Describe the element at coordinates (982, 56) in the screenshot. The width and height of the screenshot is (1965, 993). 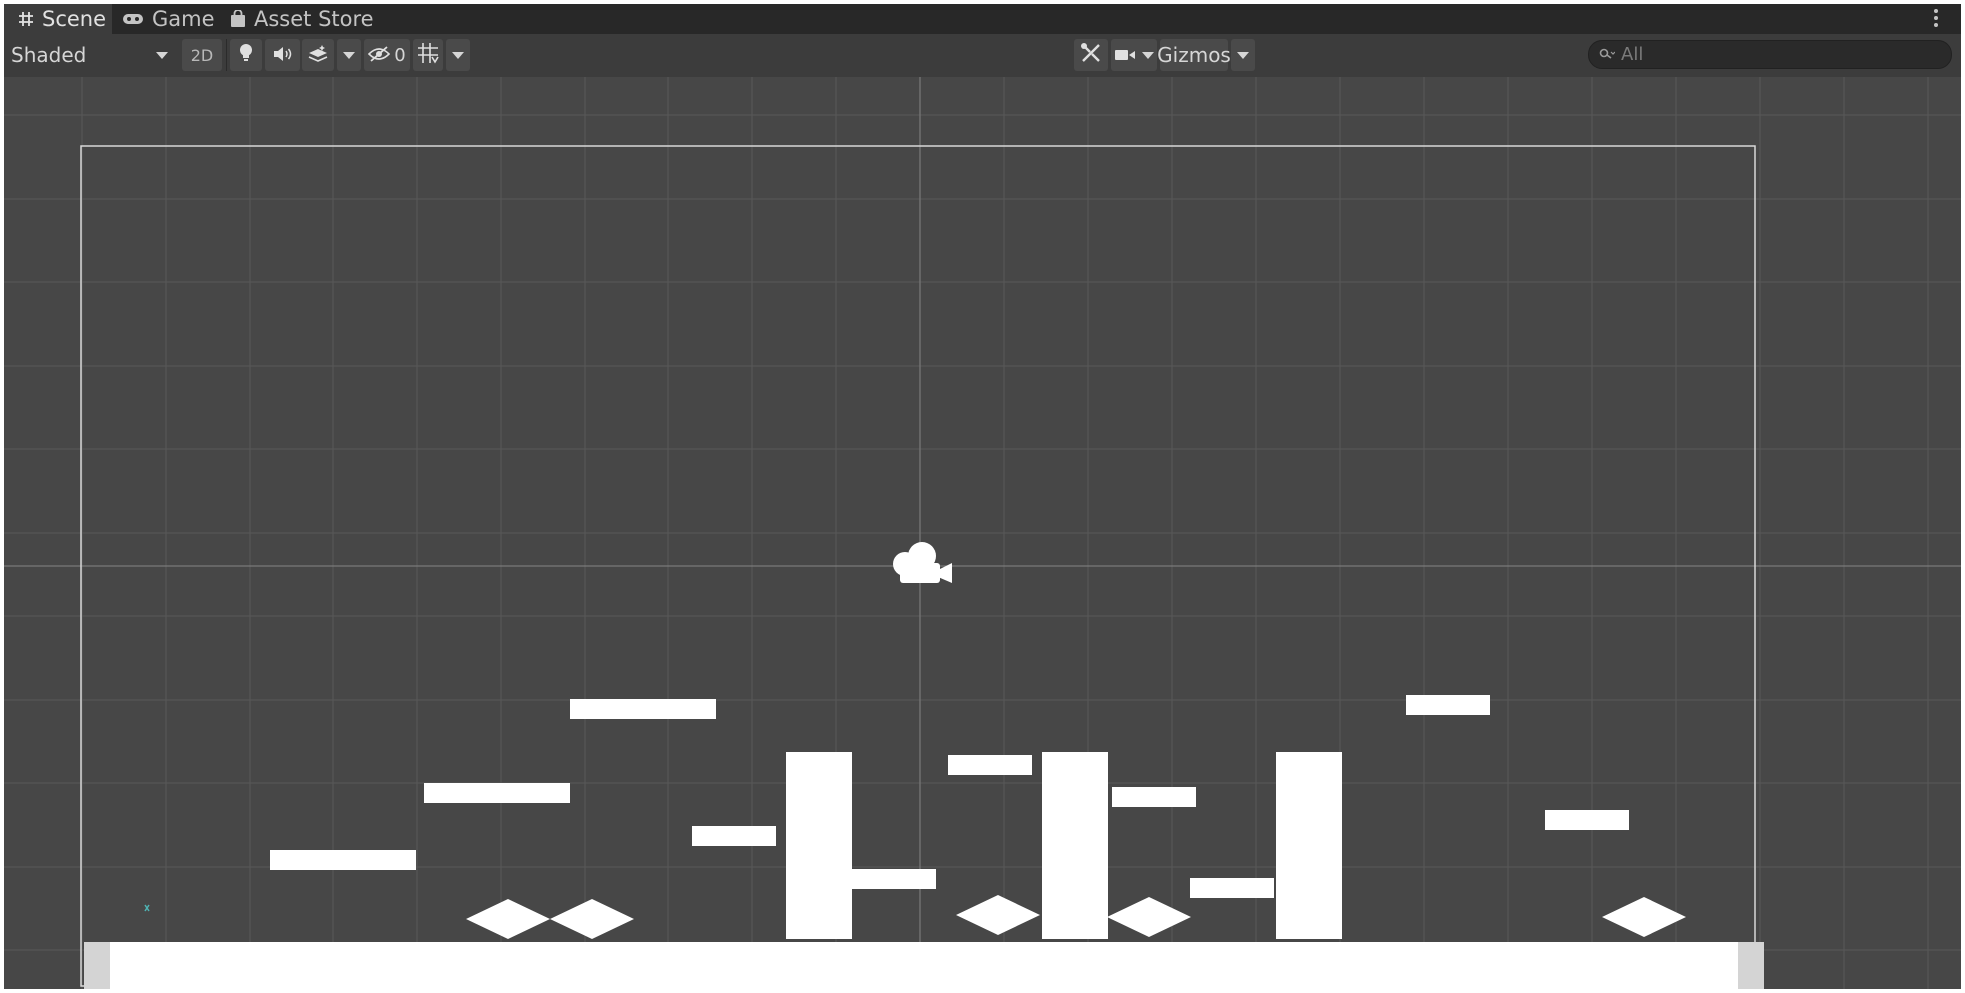
I see `scene-toolbar: Shaded 2D 0 Gizmos All` at that location.